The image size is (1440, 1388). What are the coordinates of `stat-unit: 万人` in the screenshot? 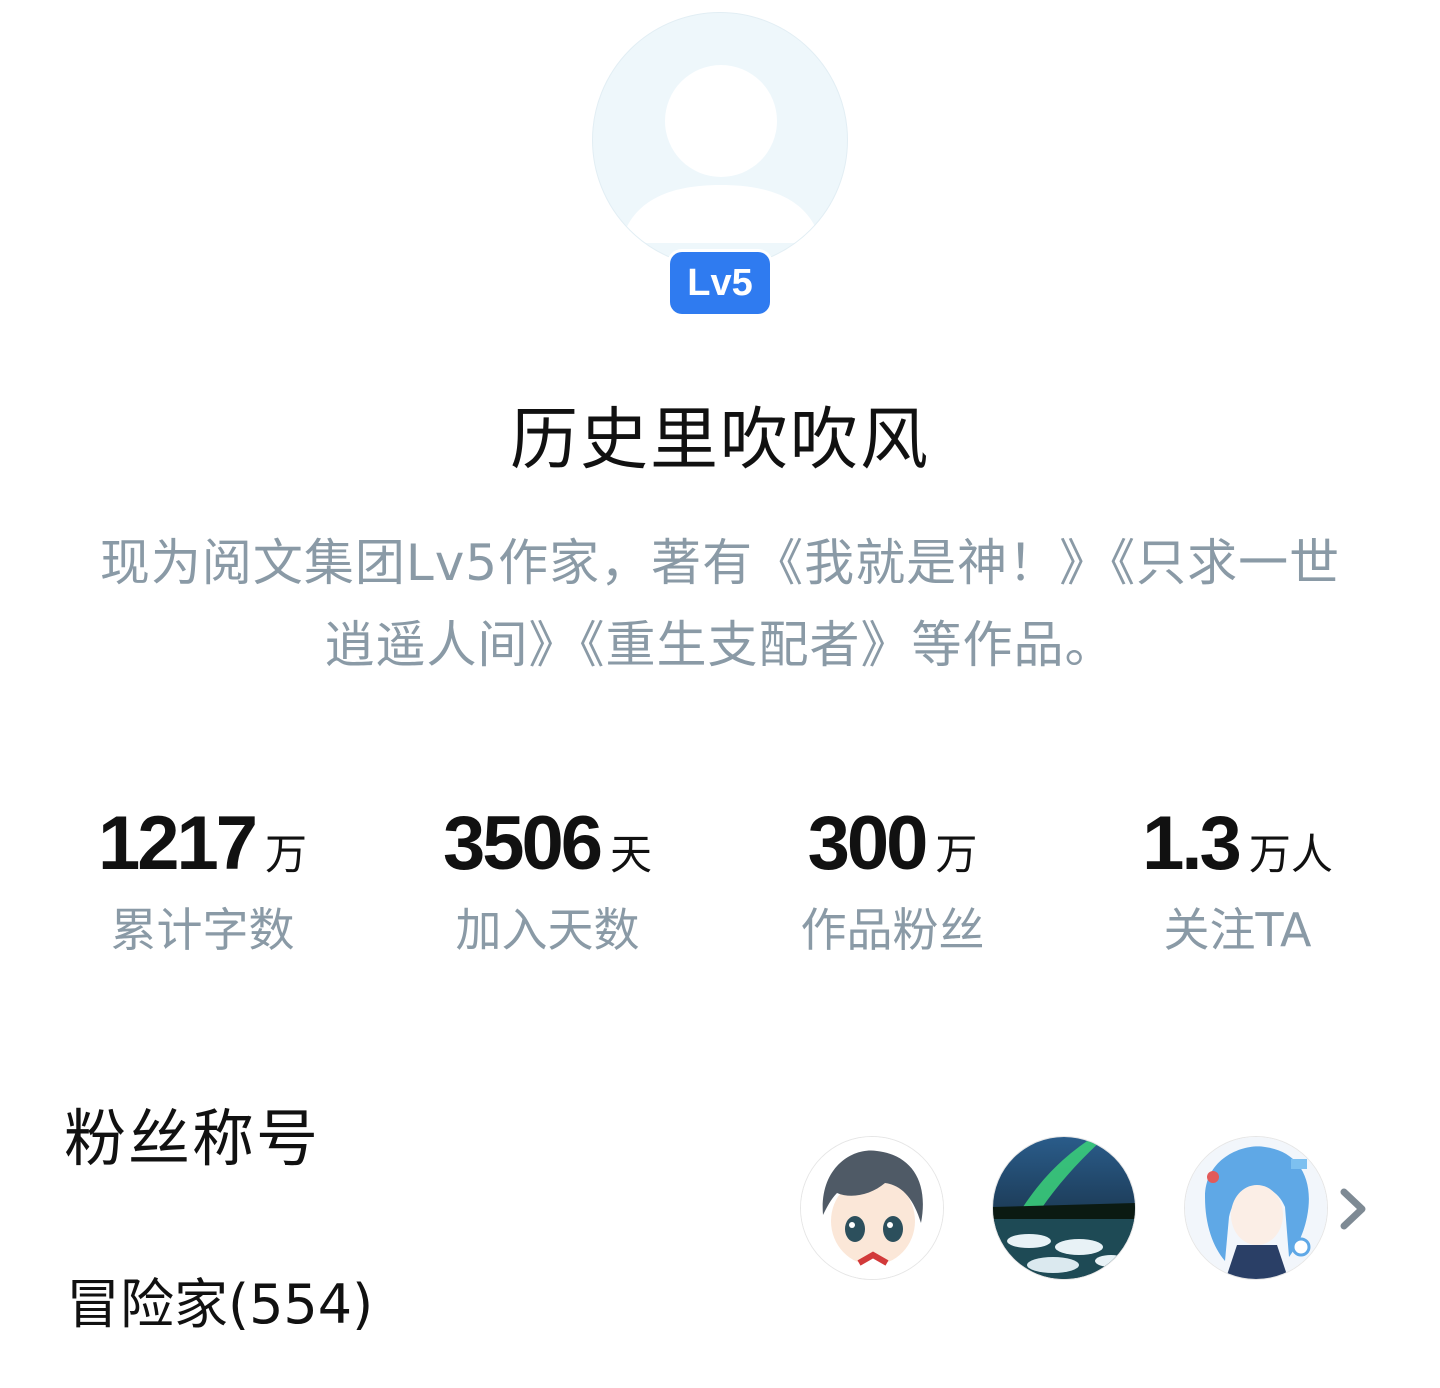 It's located at (1290, 854).